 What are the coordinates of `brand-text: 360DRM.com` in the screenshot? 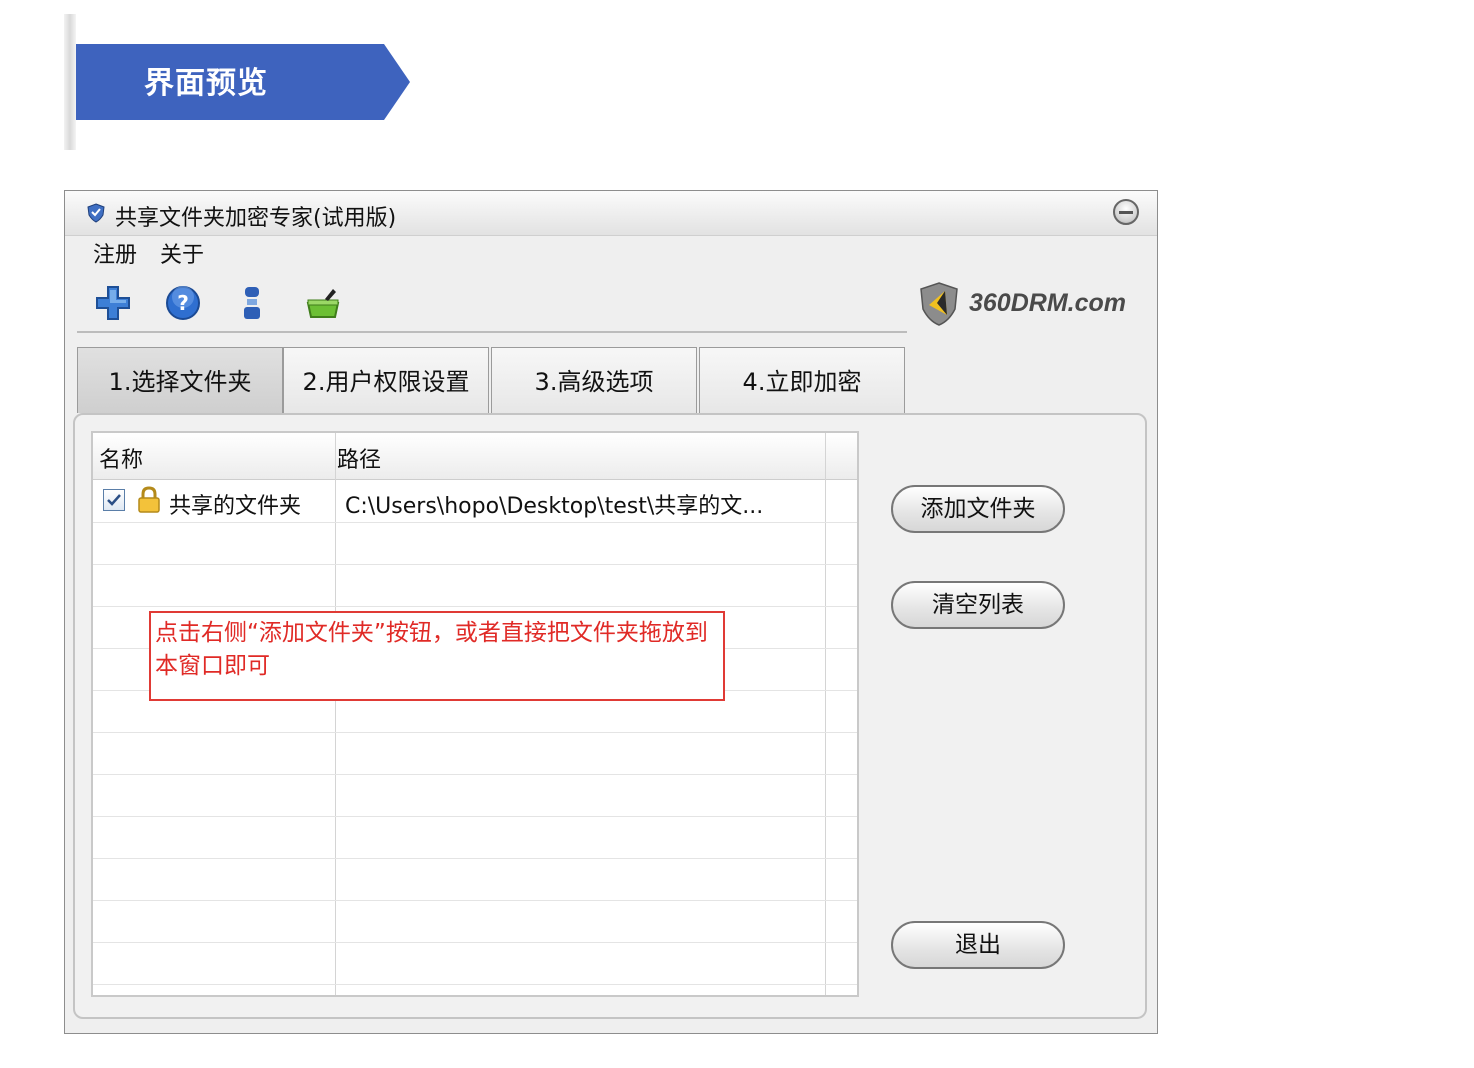 It's located at (1047, 303).